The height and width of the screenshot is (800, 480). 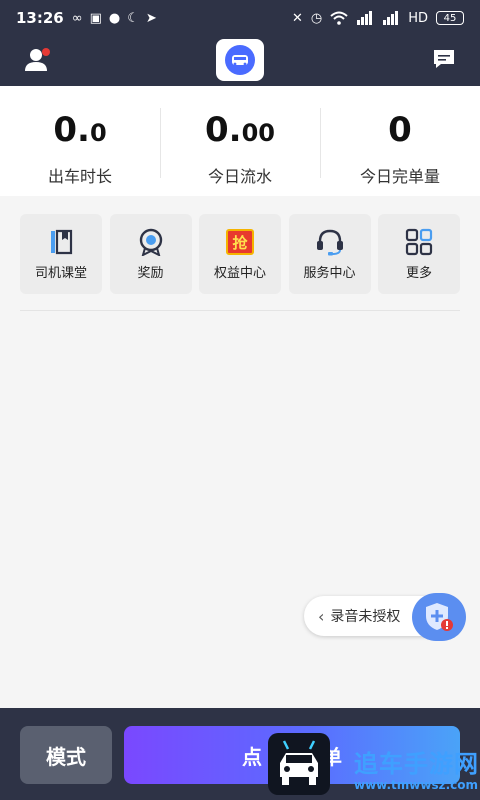 What do you see at coordinates (61, 242) in the screenshot?
I see `book-icon` at bounding box center [61, 242].